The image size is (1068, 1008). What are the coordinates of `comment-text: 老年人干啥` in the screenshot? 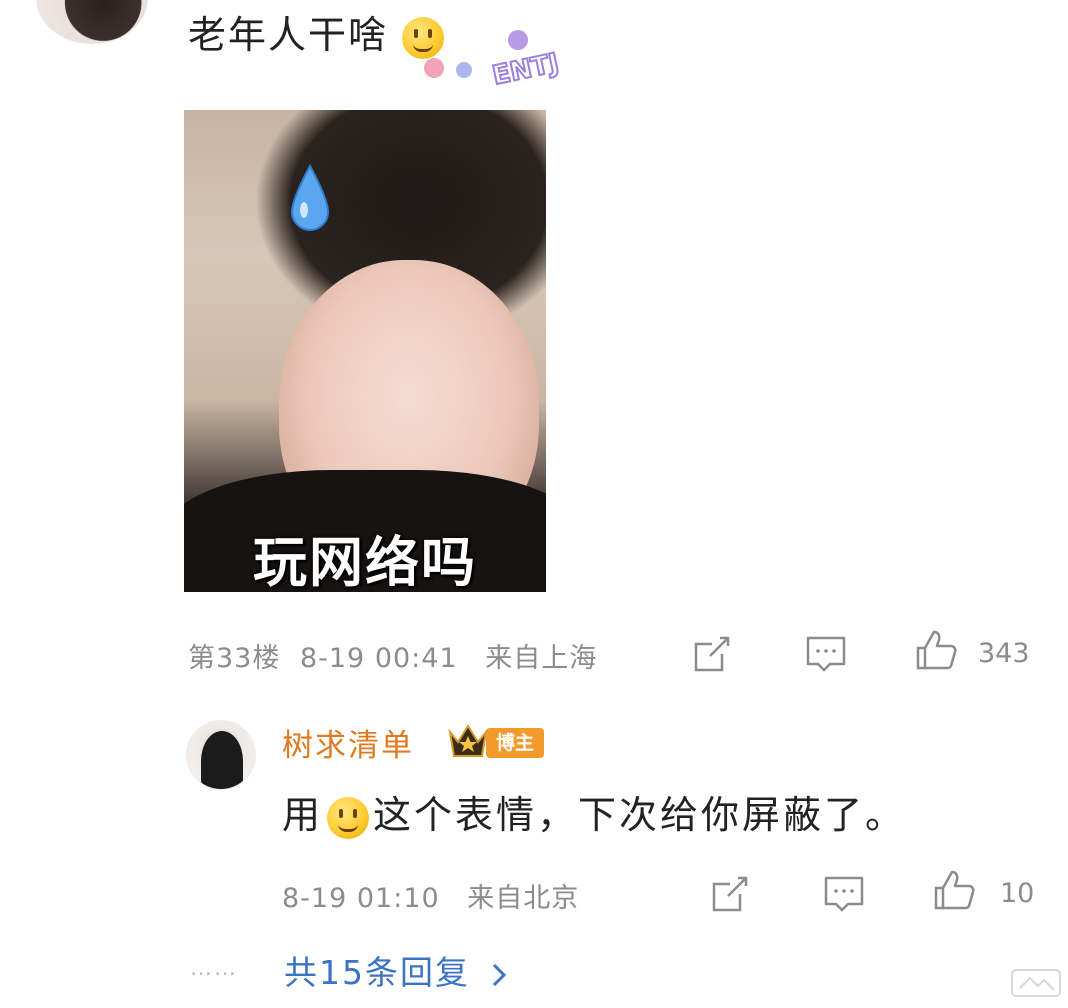 It's located at (316, 31).